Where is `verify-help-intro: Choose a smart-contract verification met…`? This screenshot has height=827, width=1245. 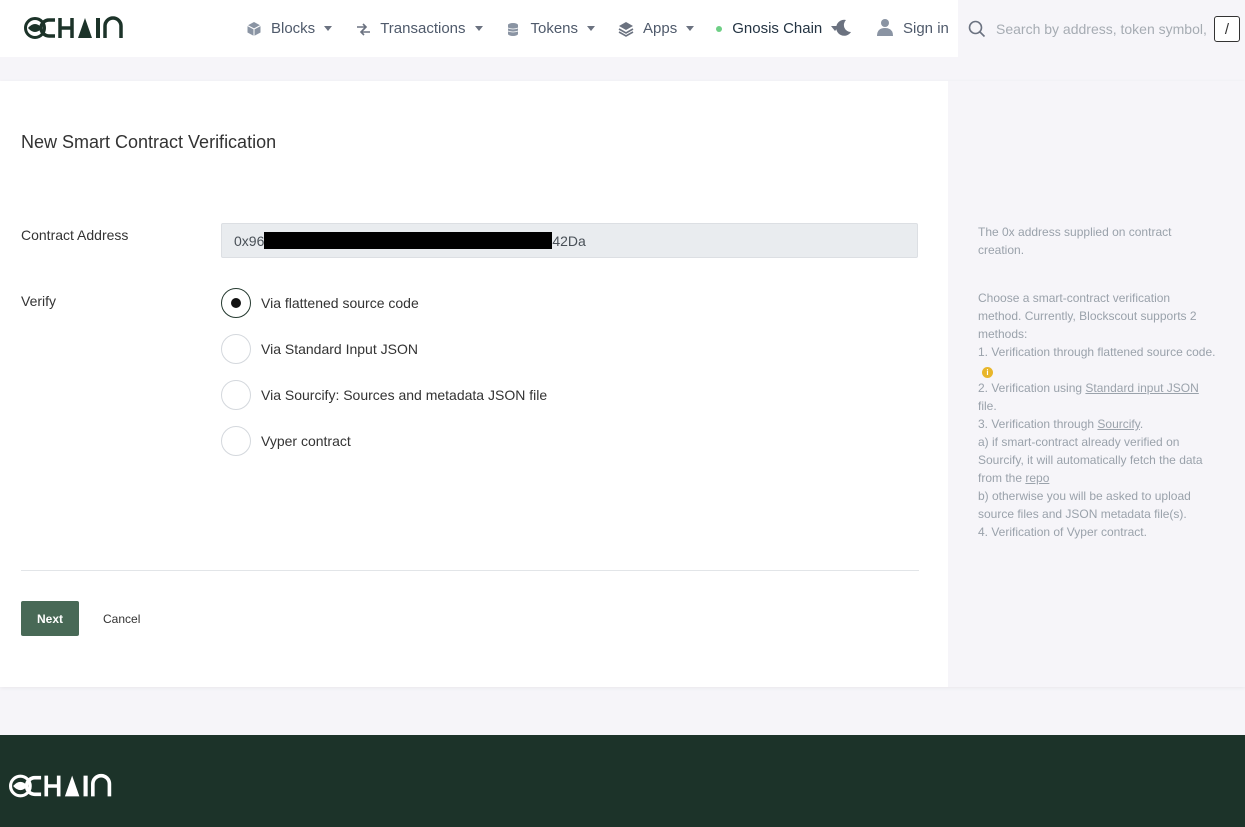
verify-help-intro: Choose a smart-contract verification met… is located at coordinates (1087, 316).